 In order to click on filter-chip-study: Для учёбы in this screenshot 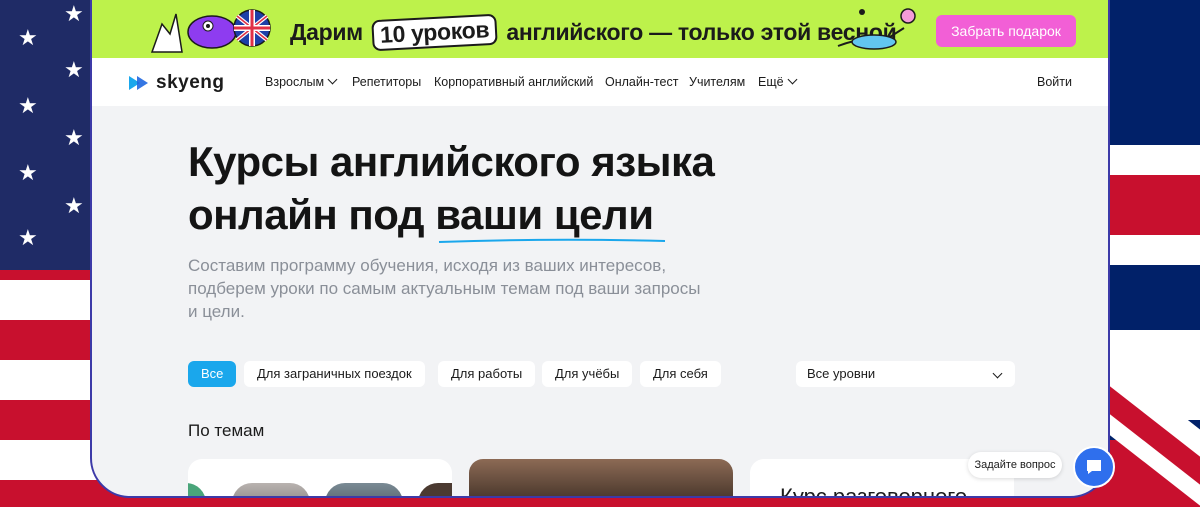, I will do `click(587, 374)`.